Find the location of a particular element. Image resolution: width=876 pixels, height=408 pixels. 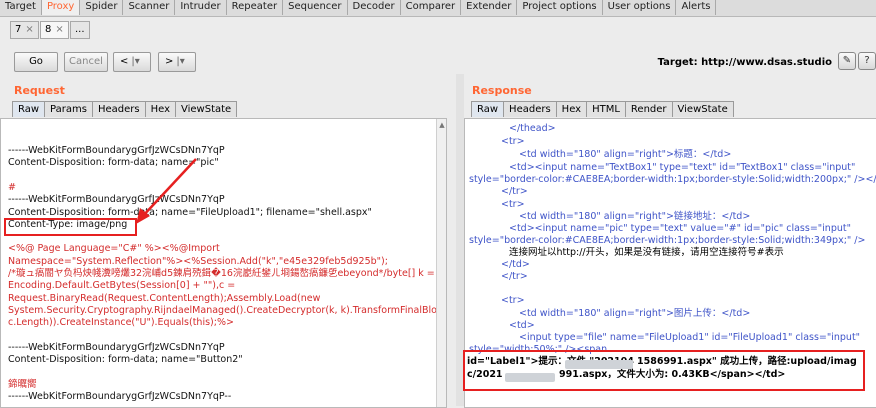

back-menu-icon: |▾ is located at coordinates (135, 61).